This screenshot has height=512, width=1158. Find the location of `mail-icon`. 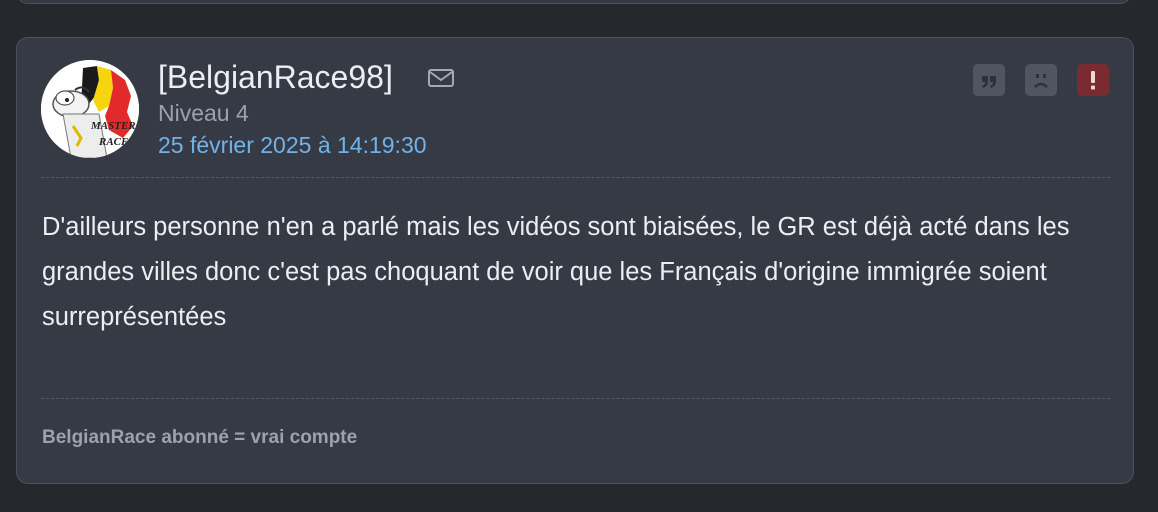

mail-icon is located at coordinates (441, 78).